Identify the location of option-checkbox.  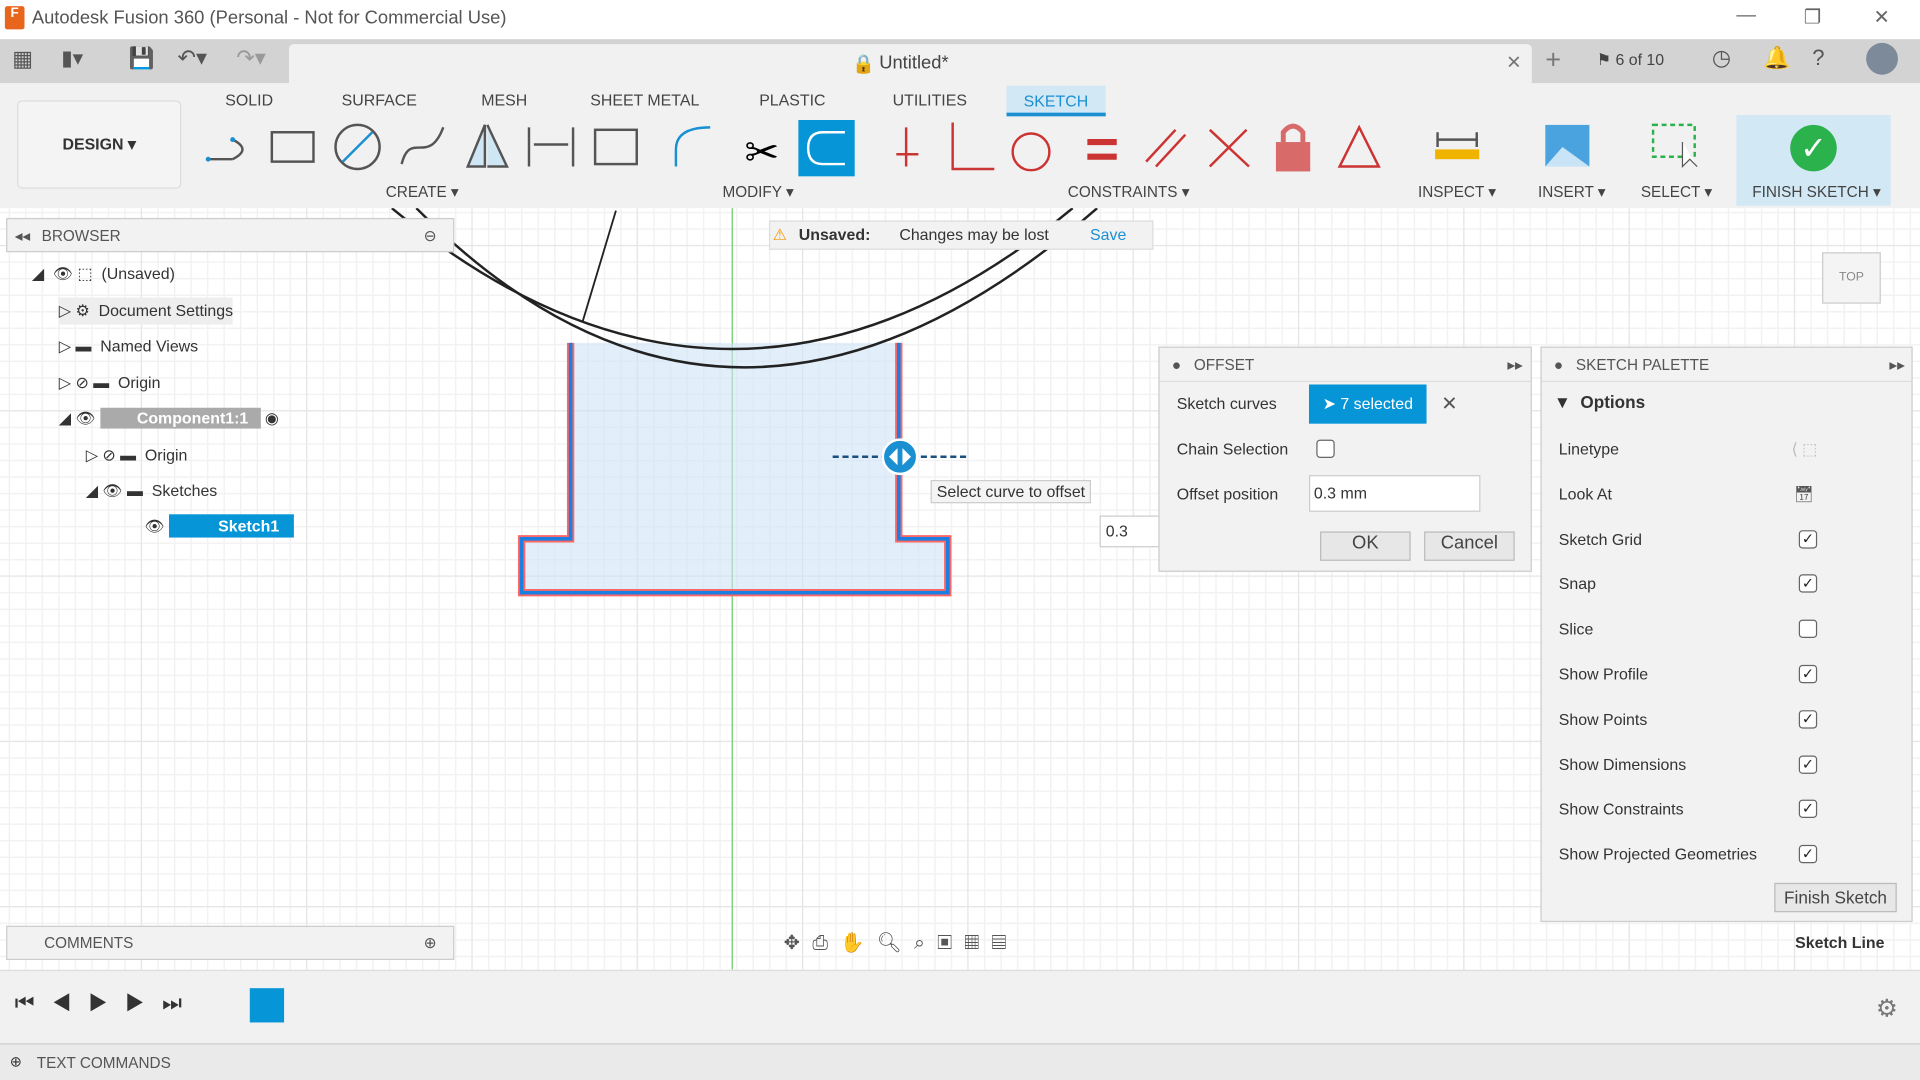
(1808, 629).